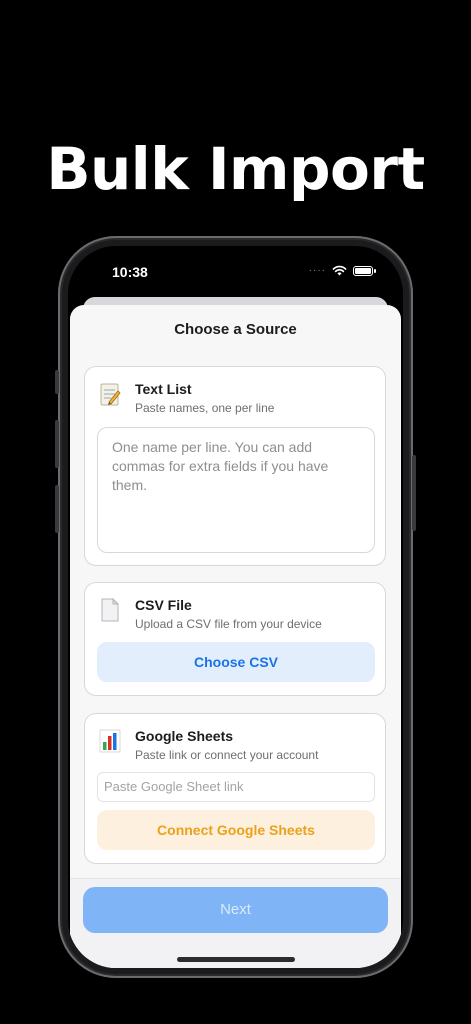 This screenshot has height=1024, width=471. Describe the element at coordinates (236, 959) in the screenshot. I see `home-indicator` at that location.